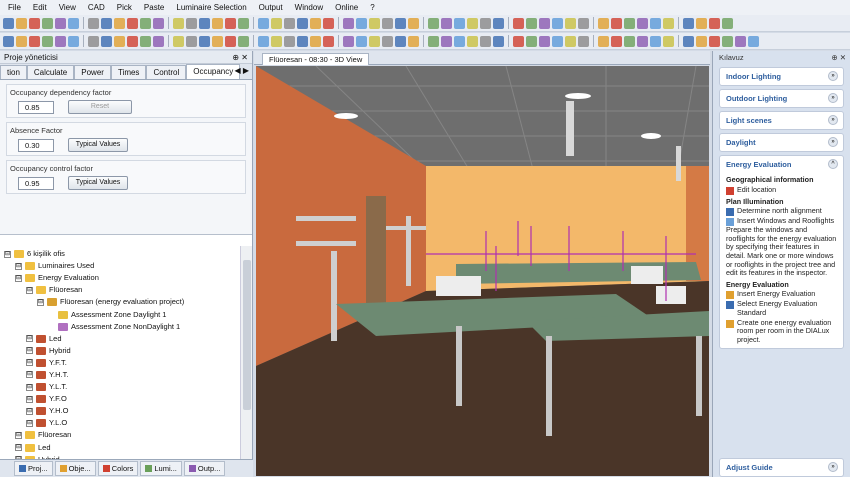 The image size is (850, 477). I want to click on expand-icon, so click(51, 327).